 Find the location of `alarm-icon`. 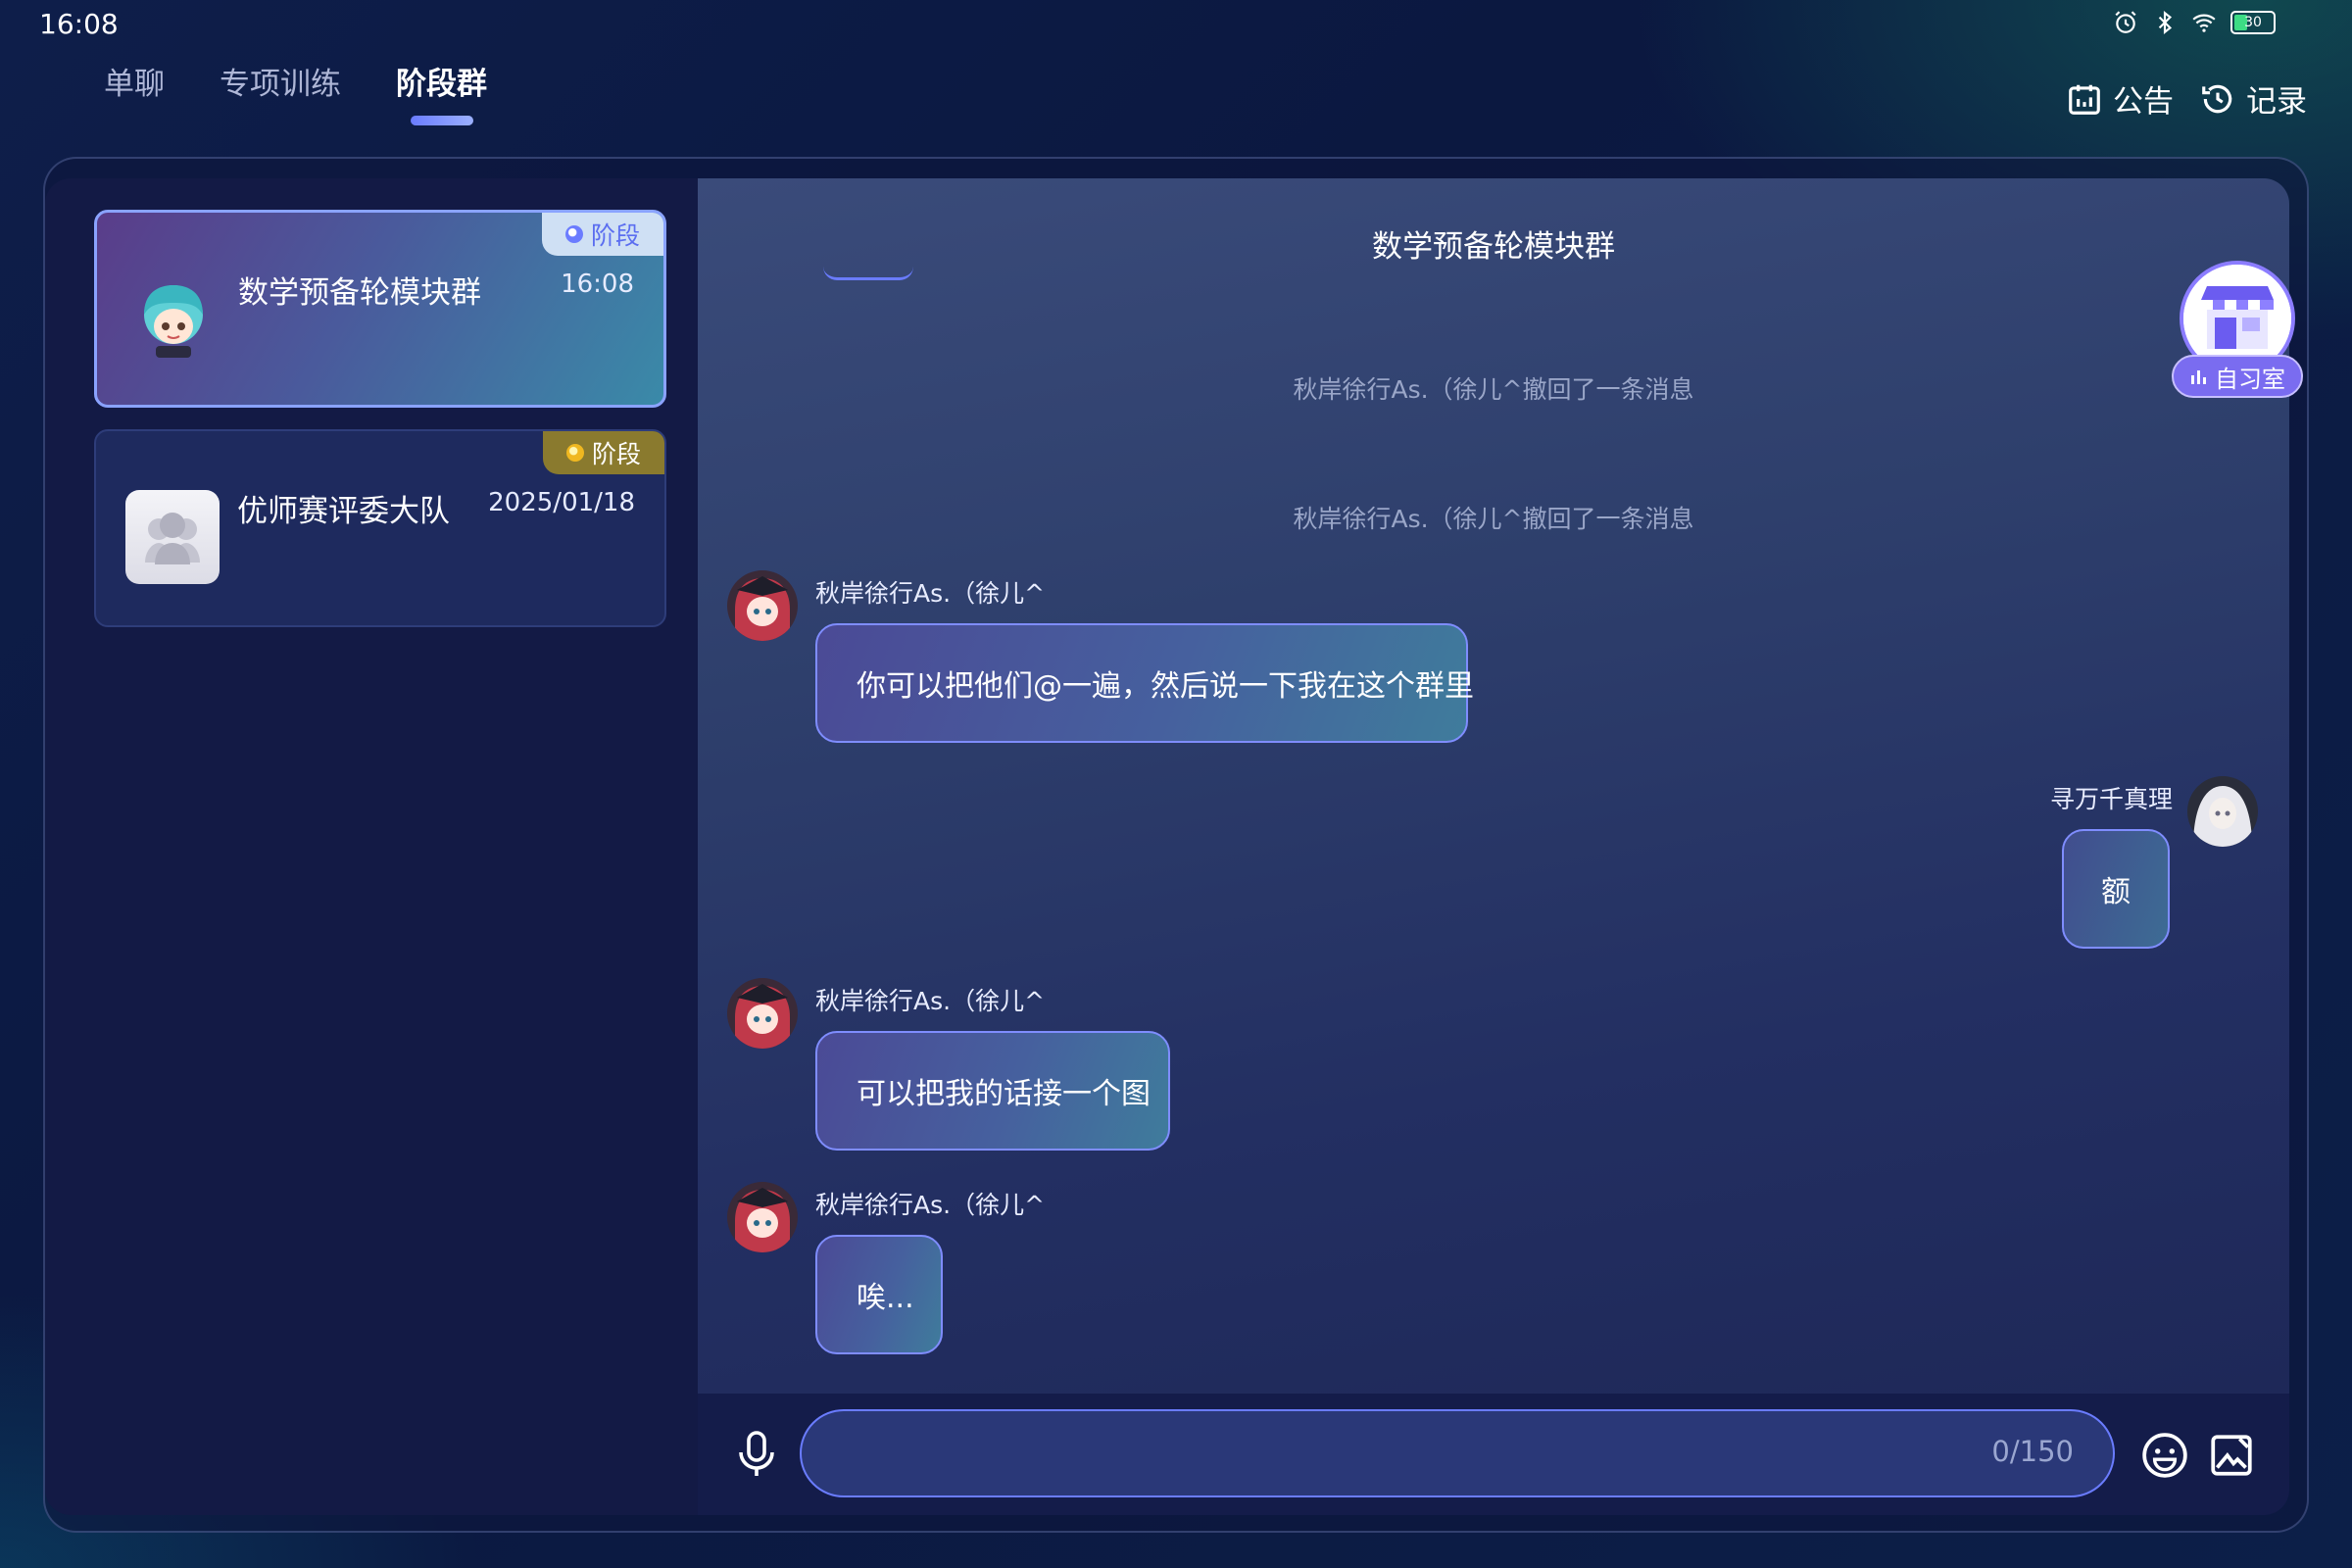

alarm-icon is located at coordinates (2125, 22).